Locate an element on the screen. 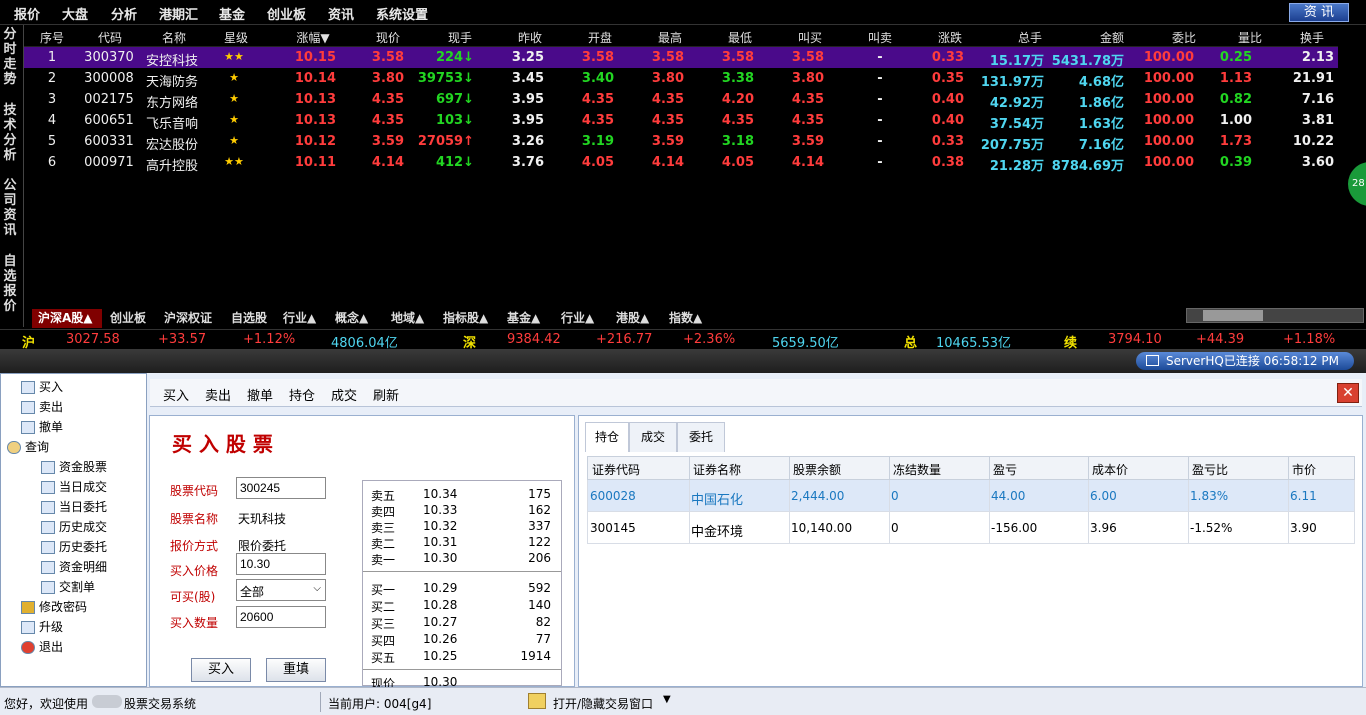 The image size is (1366, 715). col-no: 序号 is located at coordinates (52, 37).